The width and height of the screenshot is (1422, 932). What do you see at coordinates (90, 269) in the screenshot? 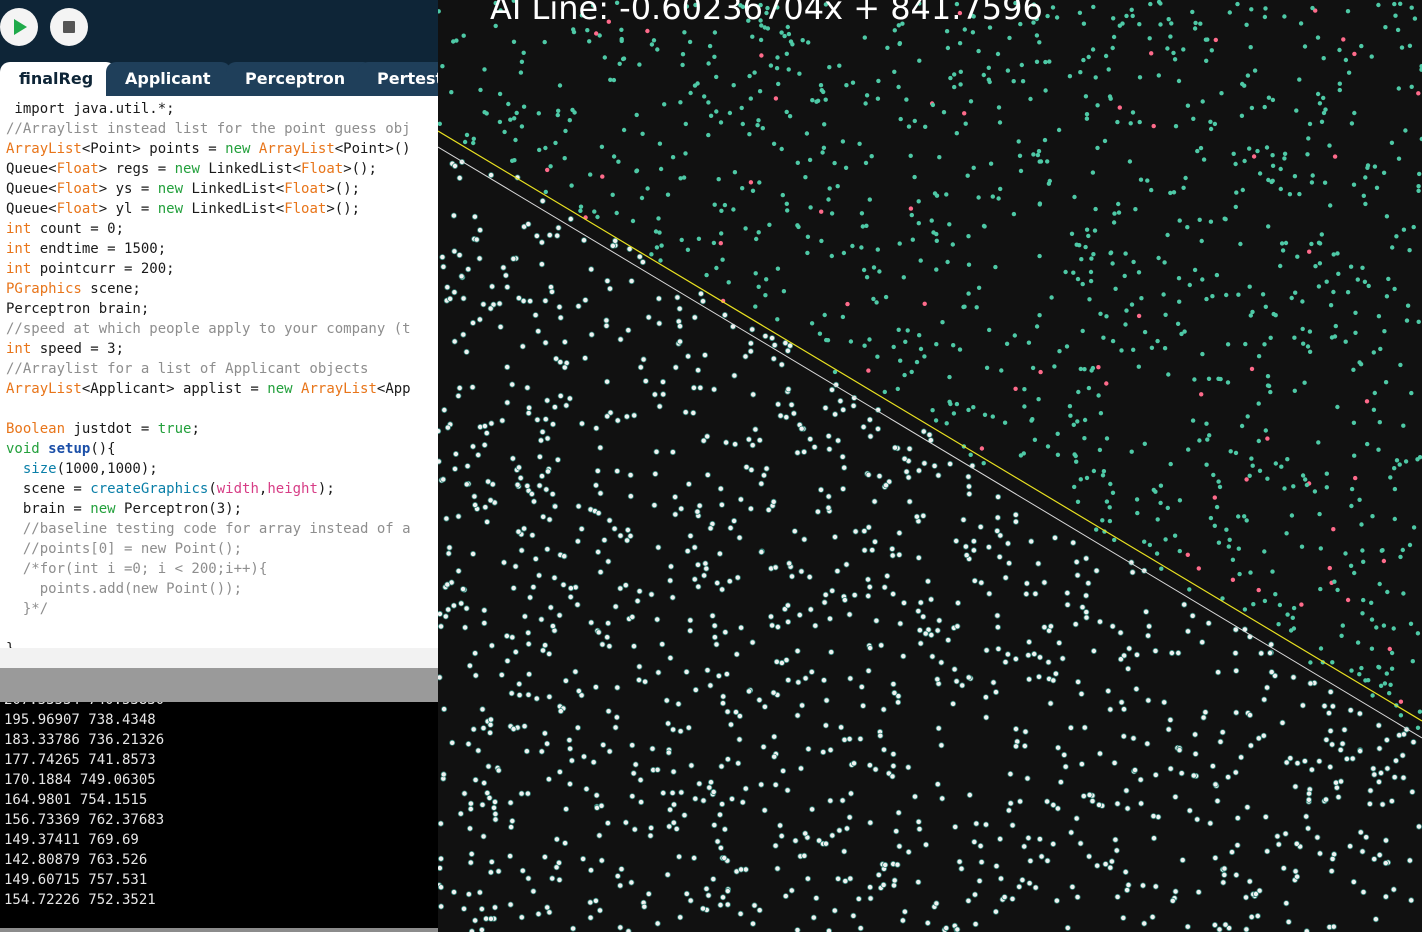
I see `code-line: int pointcurr = 200;` at bounding box center [90, 269].